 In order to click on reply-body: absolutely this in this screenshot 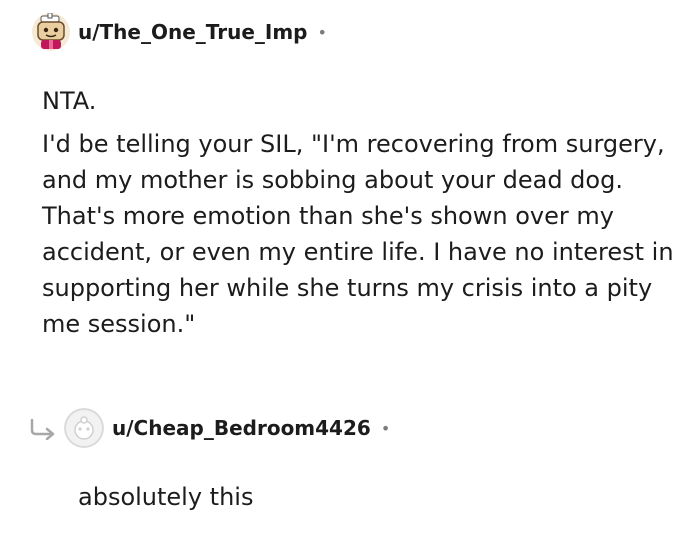, I will do `click(166, 497)`.